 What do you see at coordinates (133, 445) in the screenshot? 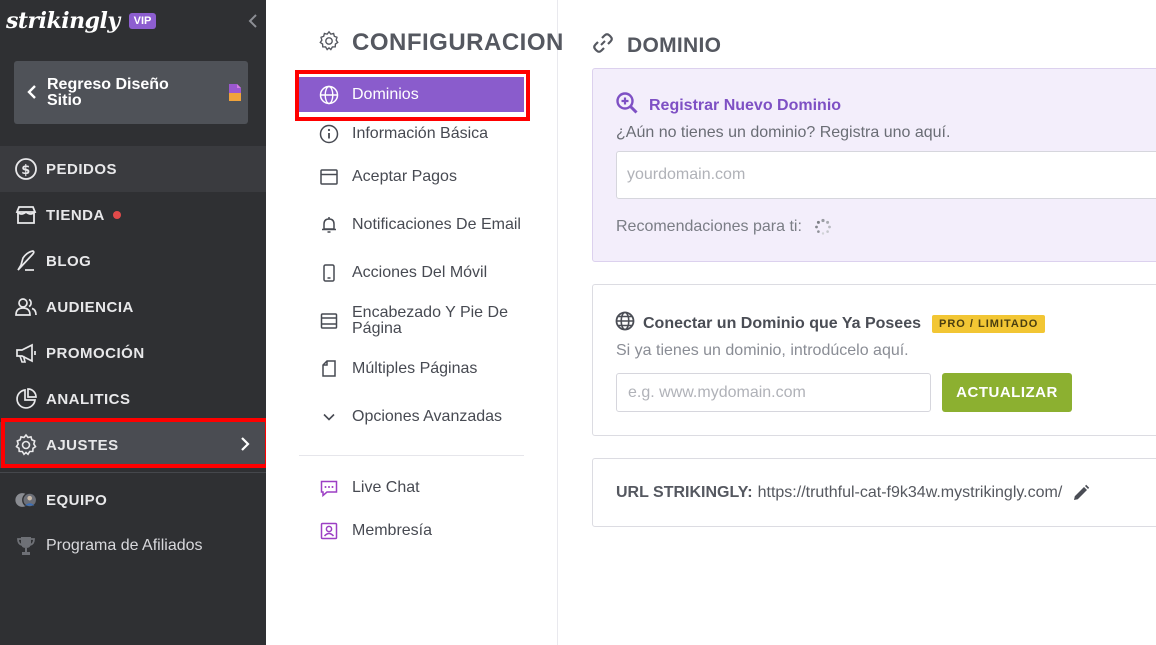
I see `nav-item-ajustes: AJUSTES` at bounding box center [133, 445].